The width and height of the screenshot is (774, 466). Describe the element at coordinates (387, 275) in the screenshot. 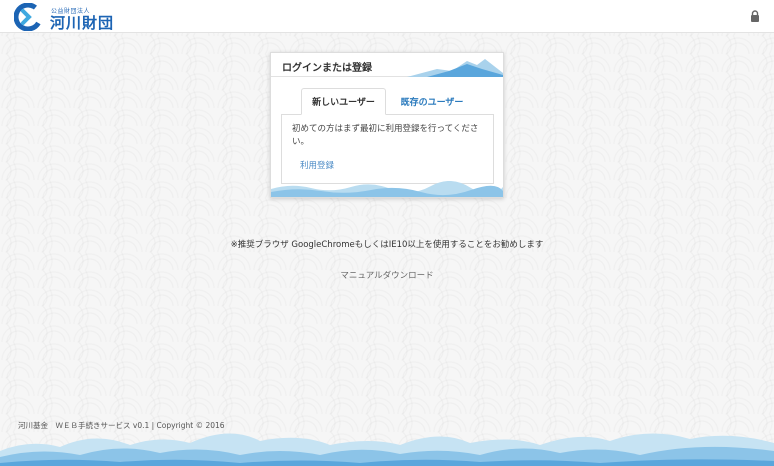

I see `manual-download-link: マニュアルダウンロード` at that location.